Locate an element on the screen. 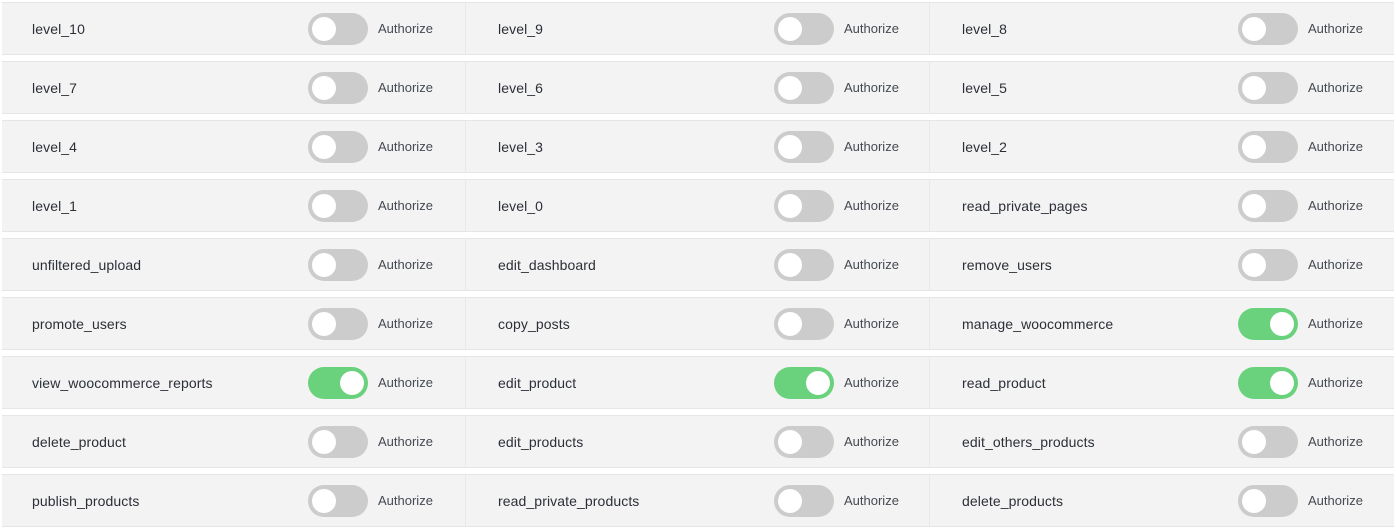 This screenshot has height=530, width=1396. capability-item: read_product Authorize is located at coordinates (1161, 382).